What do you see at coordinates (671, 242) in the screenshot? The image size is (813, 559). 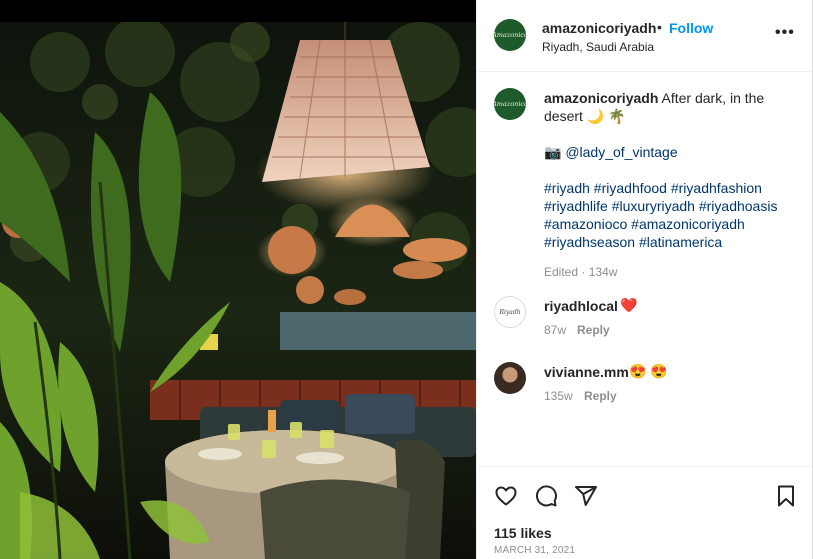 I see `hashtags-line-4: #riyadhseason #latinamerica` at bounding box center [671, 242].